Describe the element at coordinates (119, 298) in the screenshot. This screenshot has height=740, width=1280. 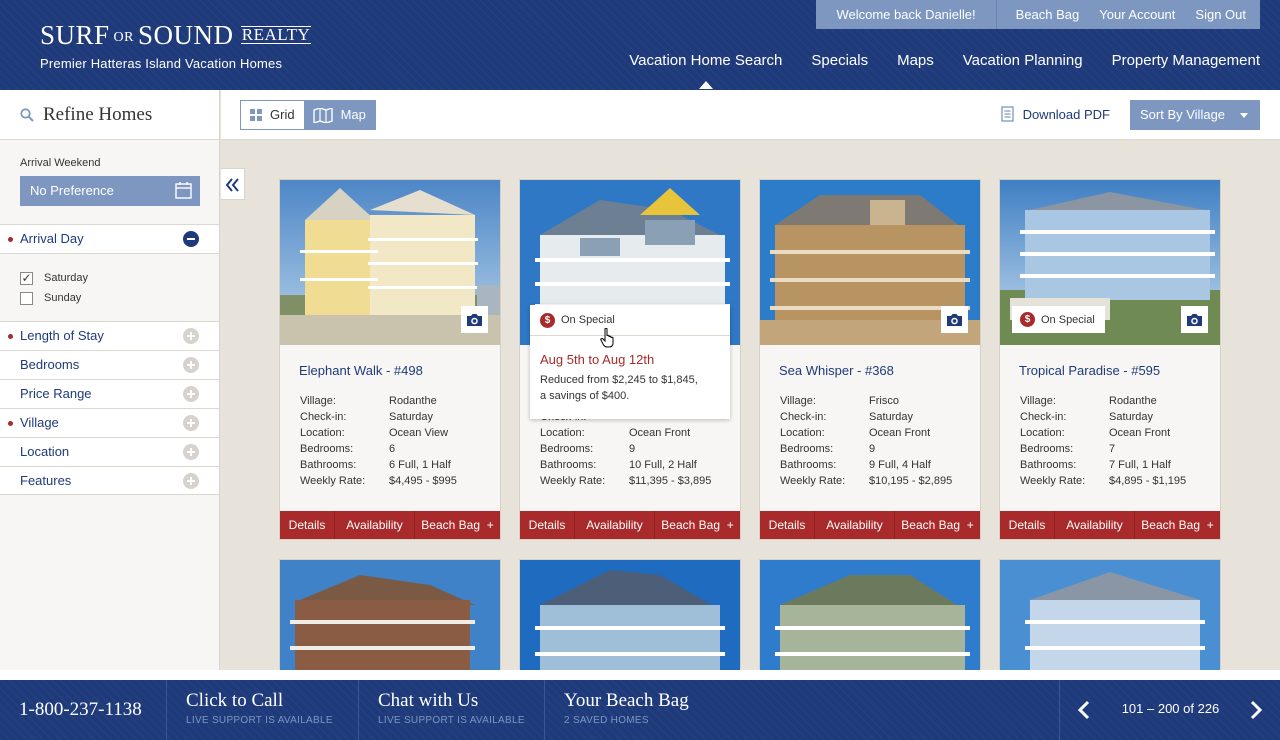
I see `arrival-day-sunday: Sunday` at that location.